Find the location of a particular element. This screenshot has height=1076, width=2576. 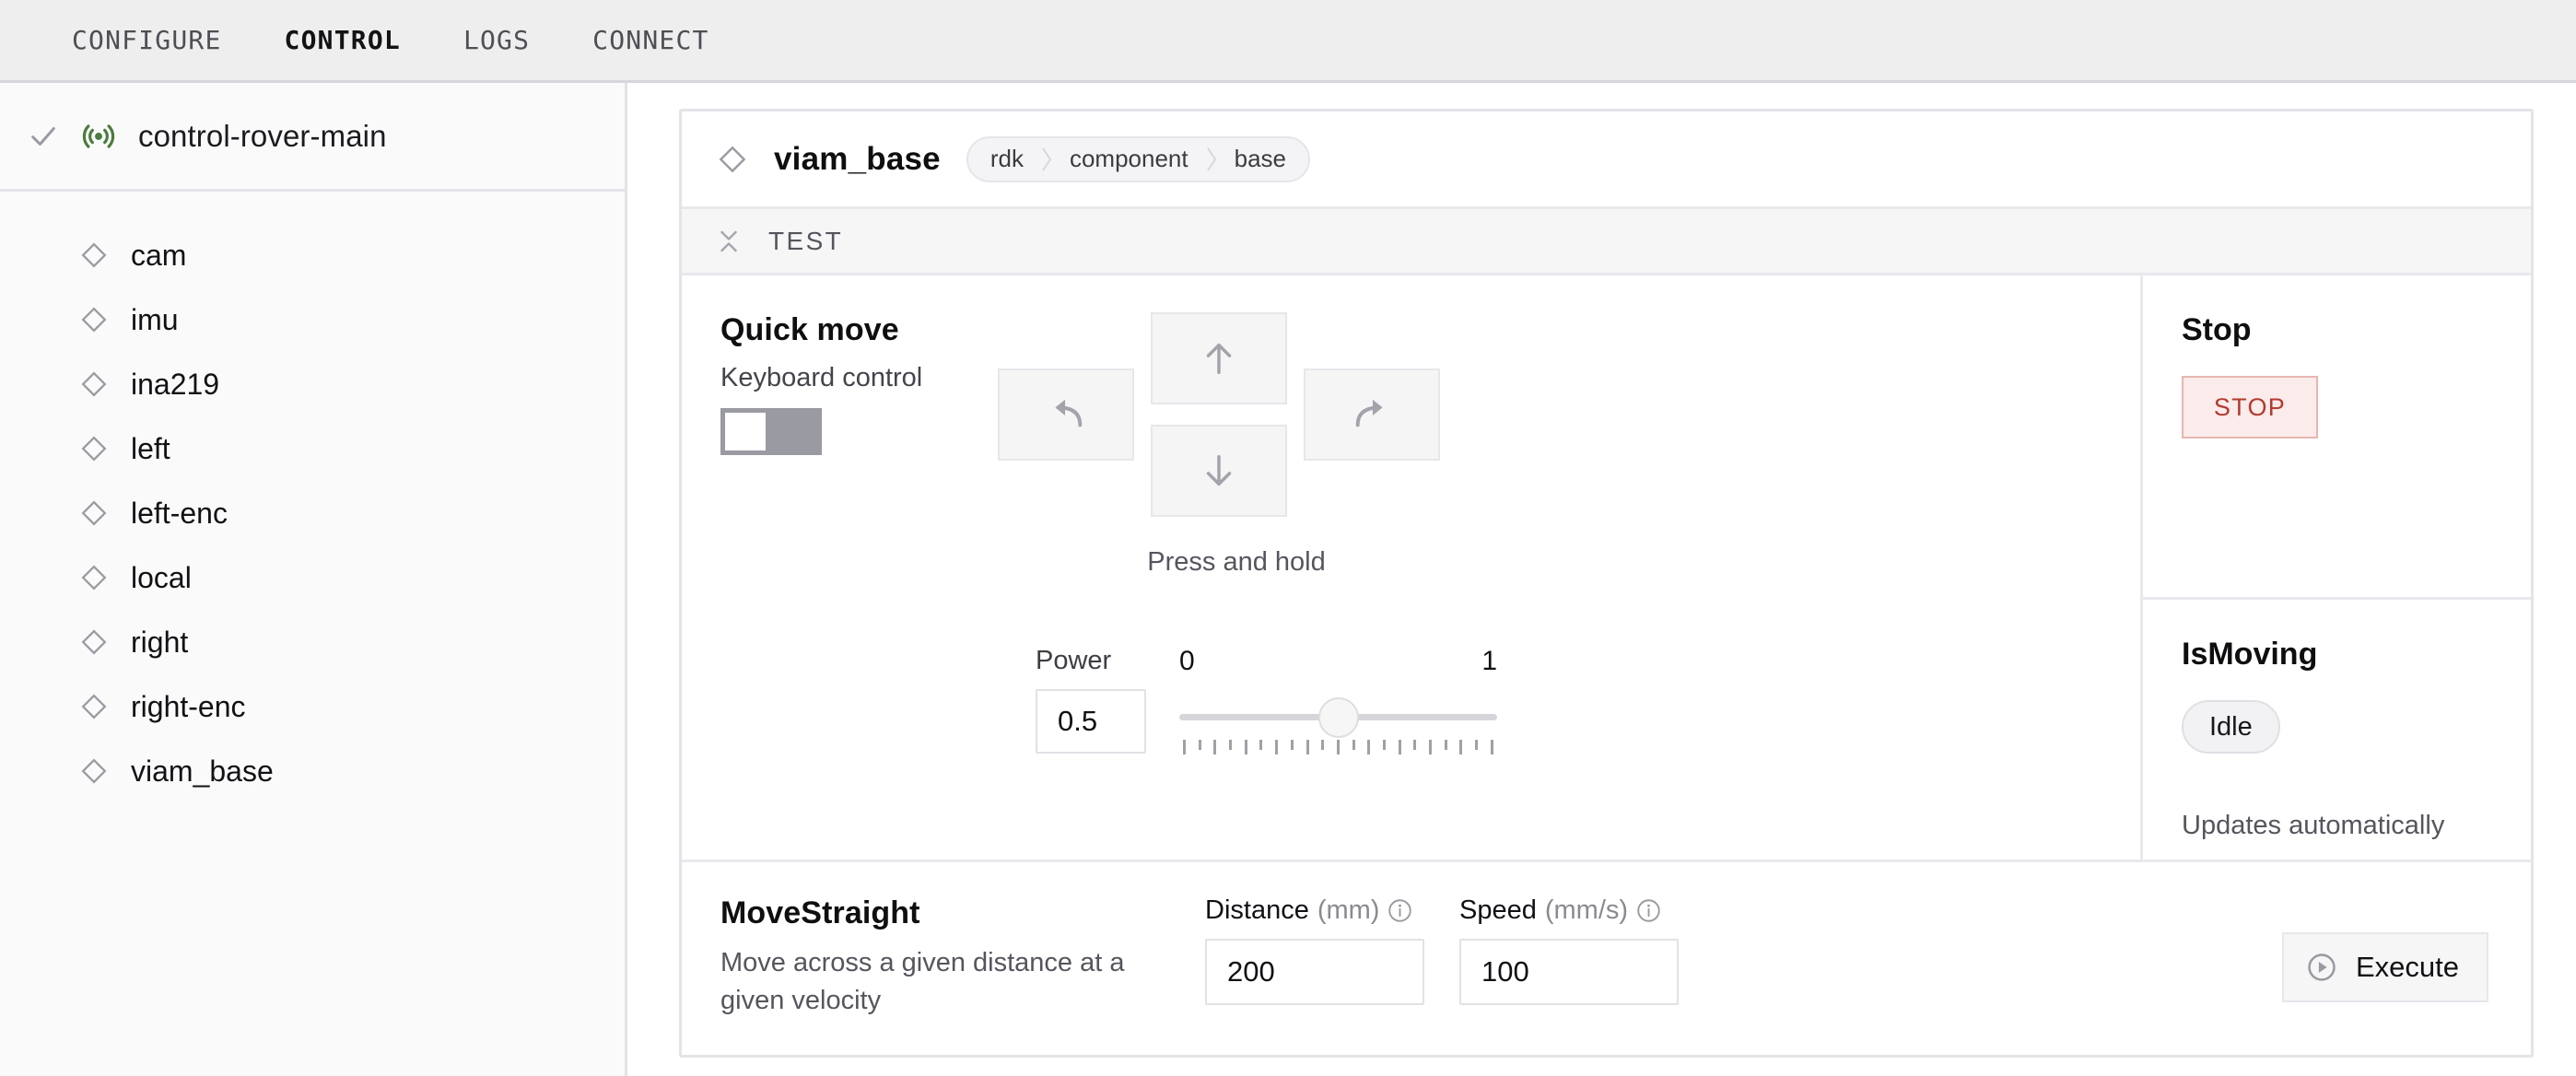

slider-range-labels: 0 1 is located at coordinates (1338, 661).